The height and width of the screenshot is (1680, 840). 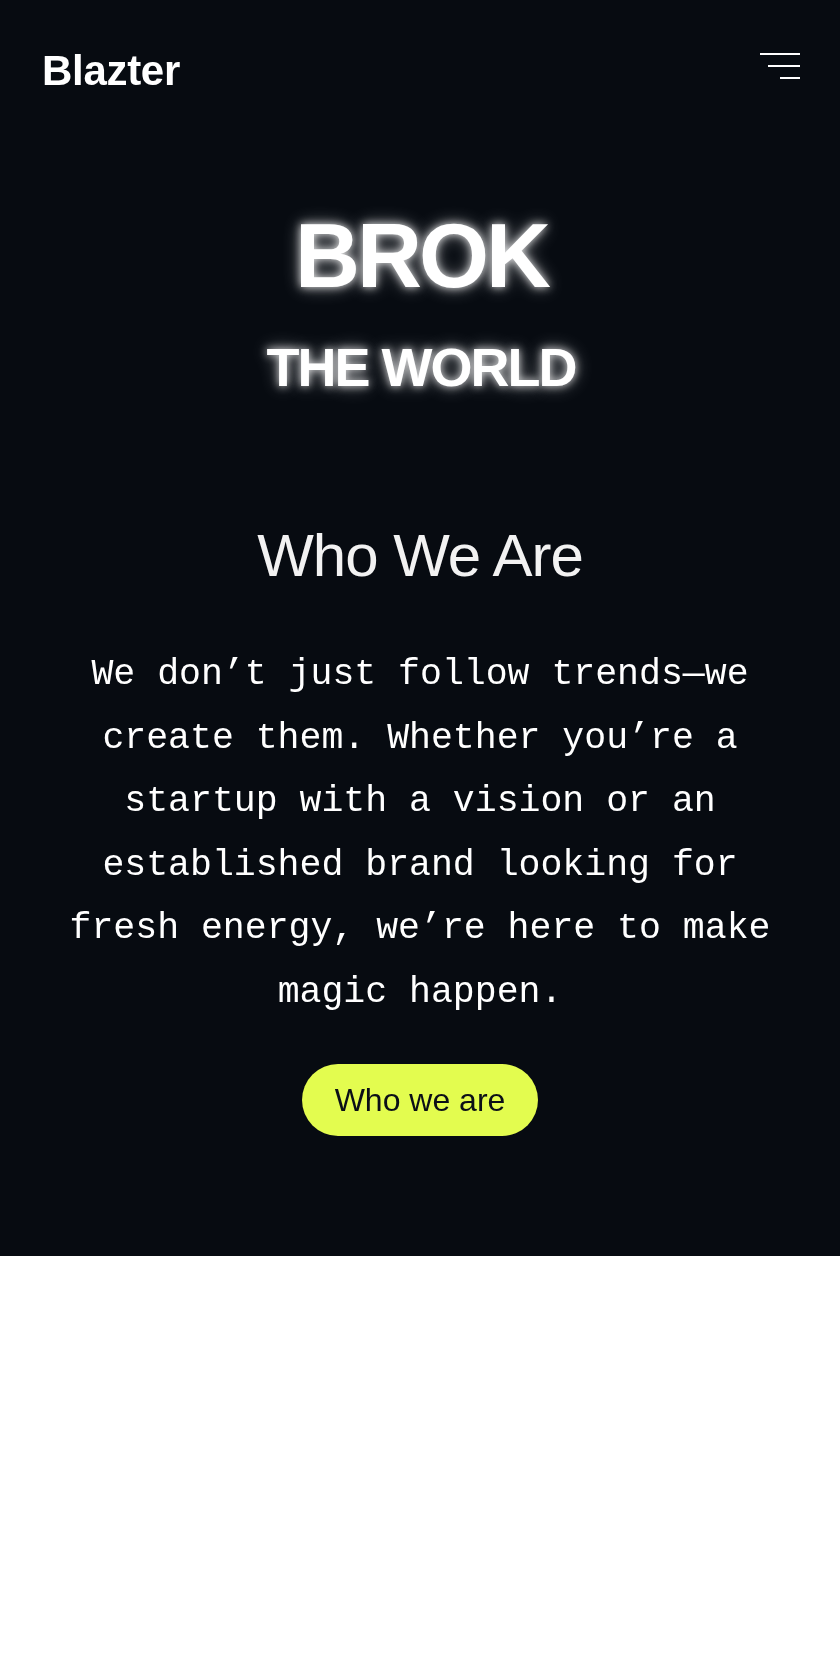 I want to click on who-we-are-button: Who we are, so click(x=420, y=1100).